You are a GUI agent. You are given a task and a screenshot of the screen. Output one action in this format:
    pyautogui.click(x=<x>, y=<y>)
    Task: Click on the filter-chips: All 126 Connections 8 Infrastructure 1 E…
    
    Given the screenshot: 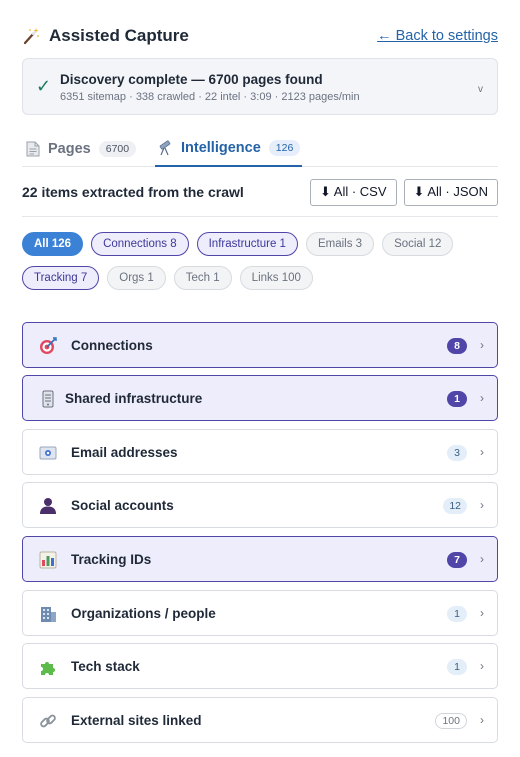 What is the action you would take?
    pyautogui.click(x=260, y=261)
    